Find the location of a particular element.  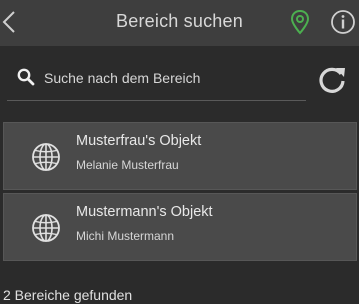

item-title: Musterfrau's Objekt is located at coordinates (139, 141).